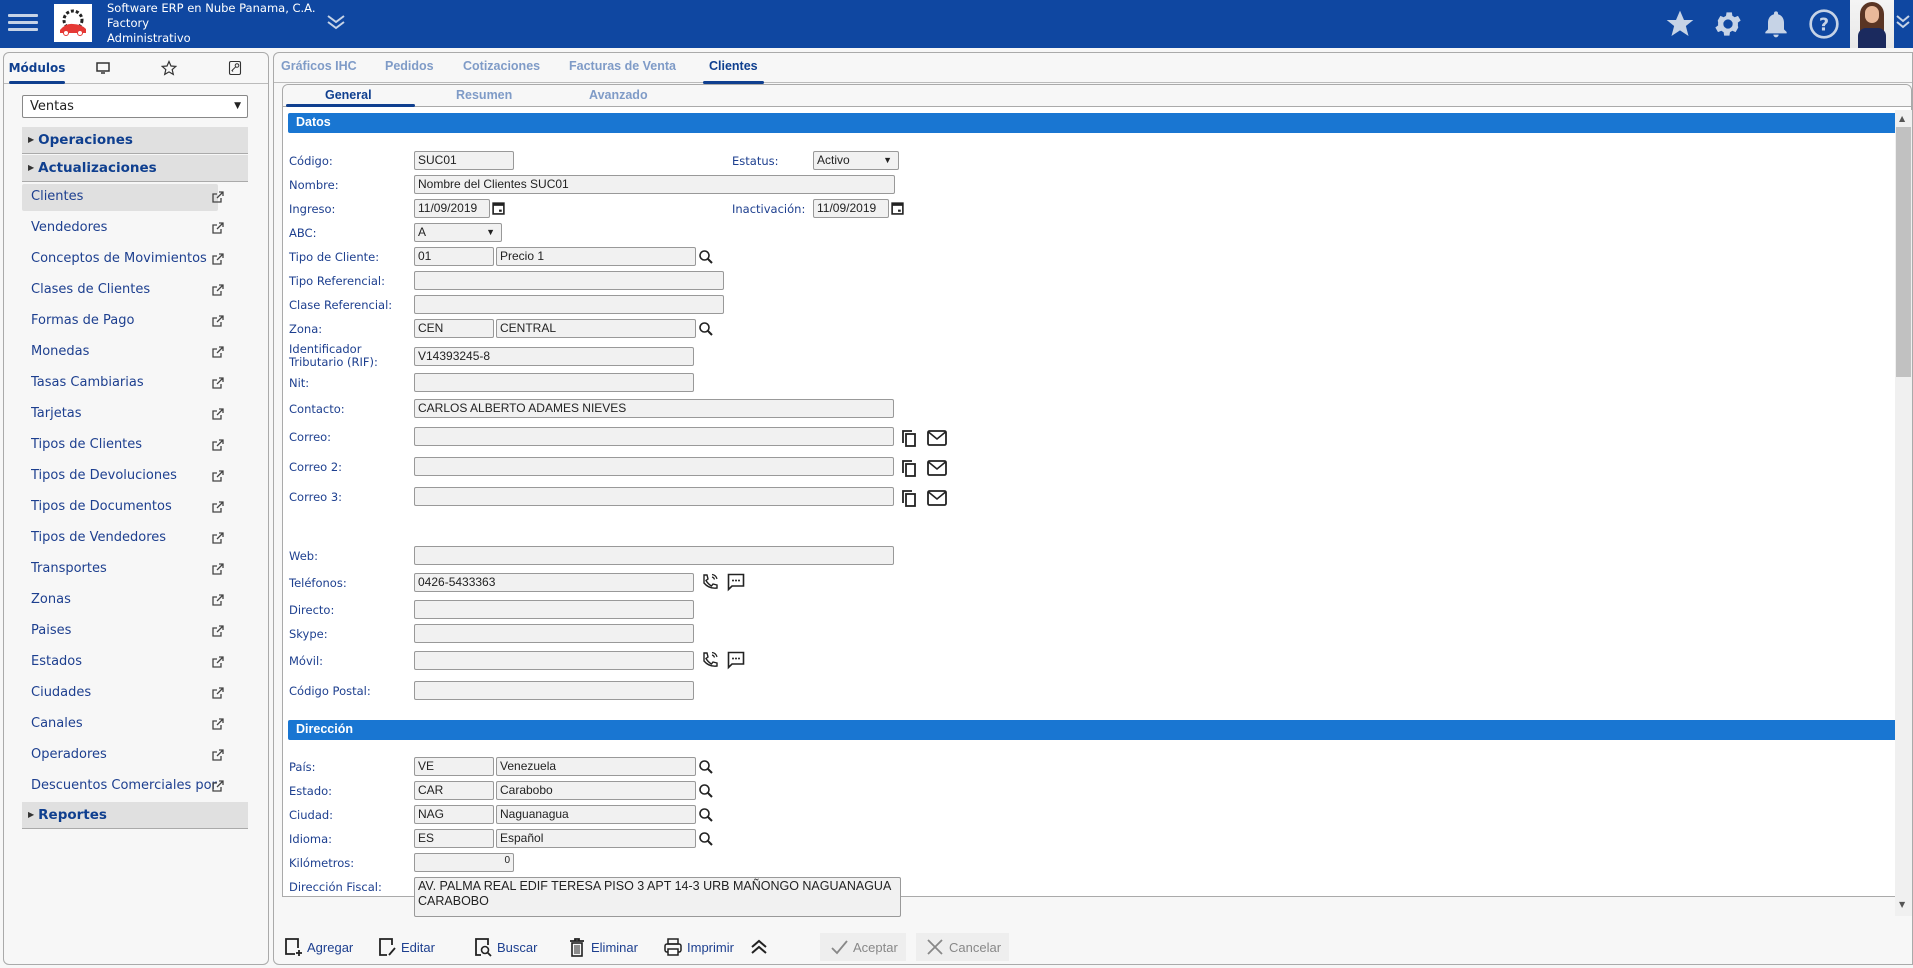 The image size is (1913, 968). What do you see at coordinates (569, 280) in the screenshot?
I see `tipo-referencial-field` at bounding box center [569, 280].